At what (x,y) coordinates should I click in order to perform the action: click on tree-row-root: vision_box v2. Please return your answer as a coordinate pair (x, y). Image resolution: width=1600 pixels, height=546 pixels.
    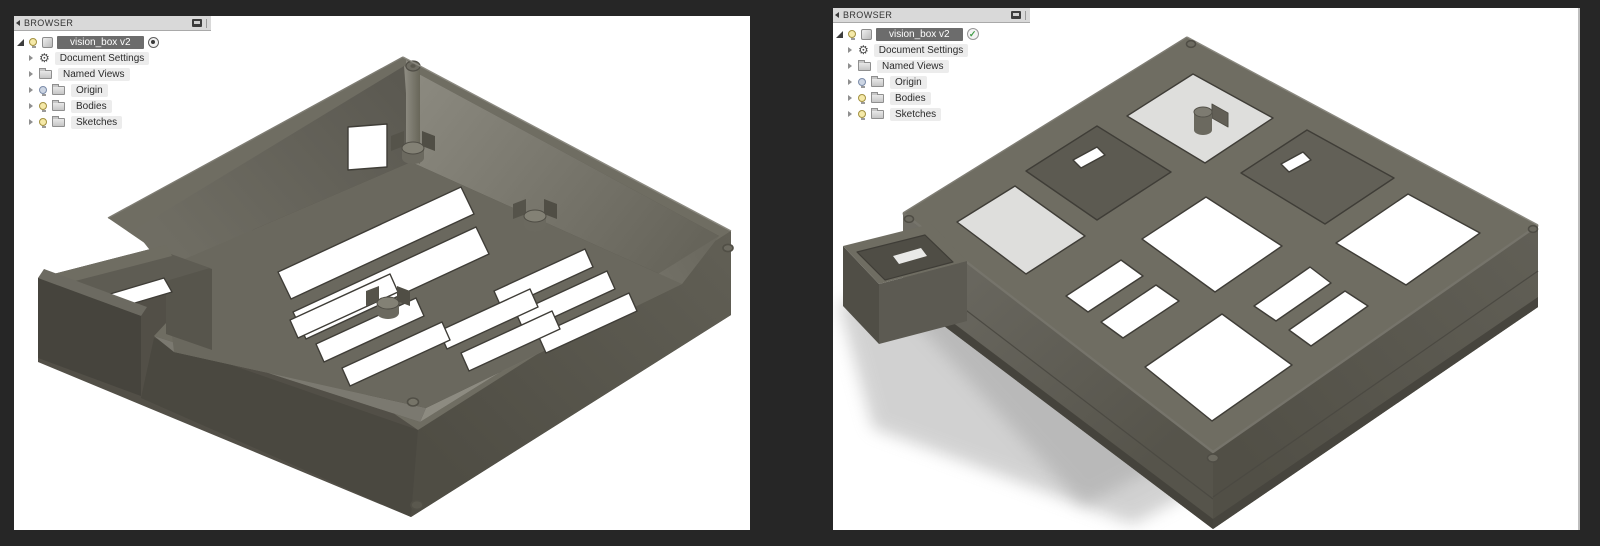
    Looking at the image, I should click on (112, 42).